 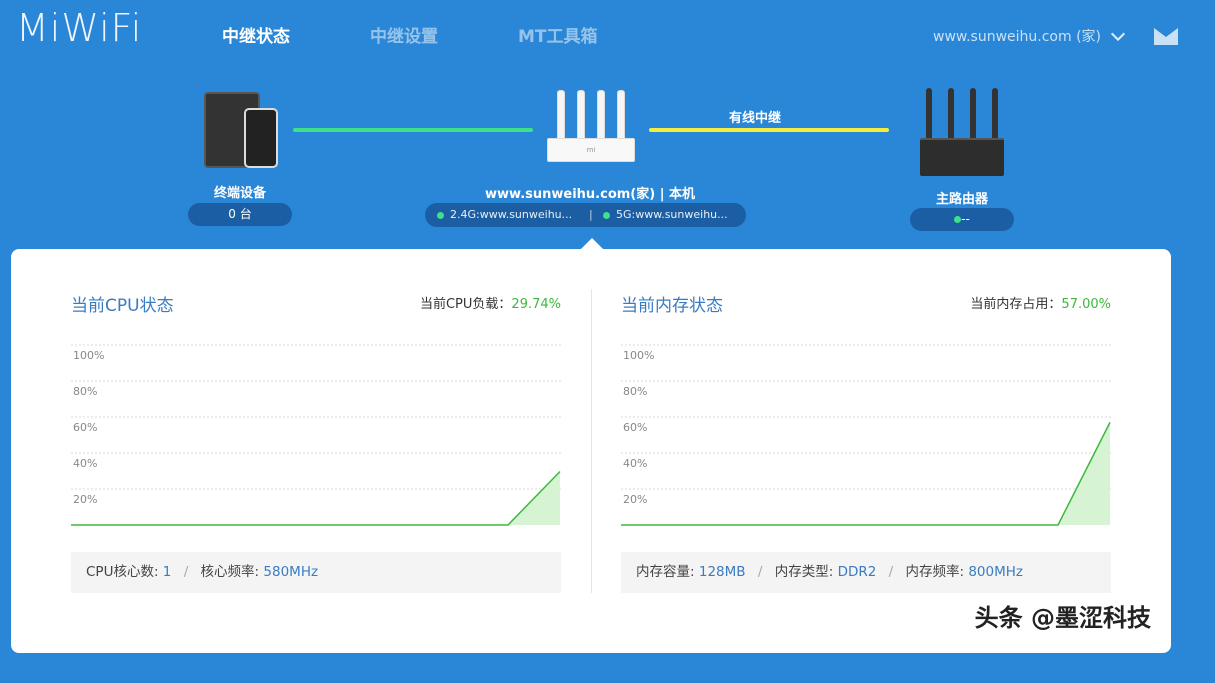 I want to click on devices-label: 终端设备, so click(x=239, y=193).